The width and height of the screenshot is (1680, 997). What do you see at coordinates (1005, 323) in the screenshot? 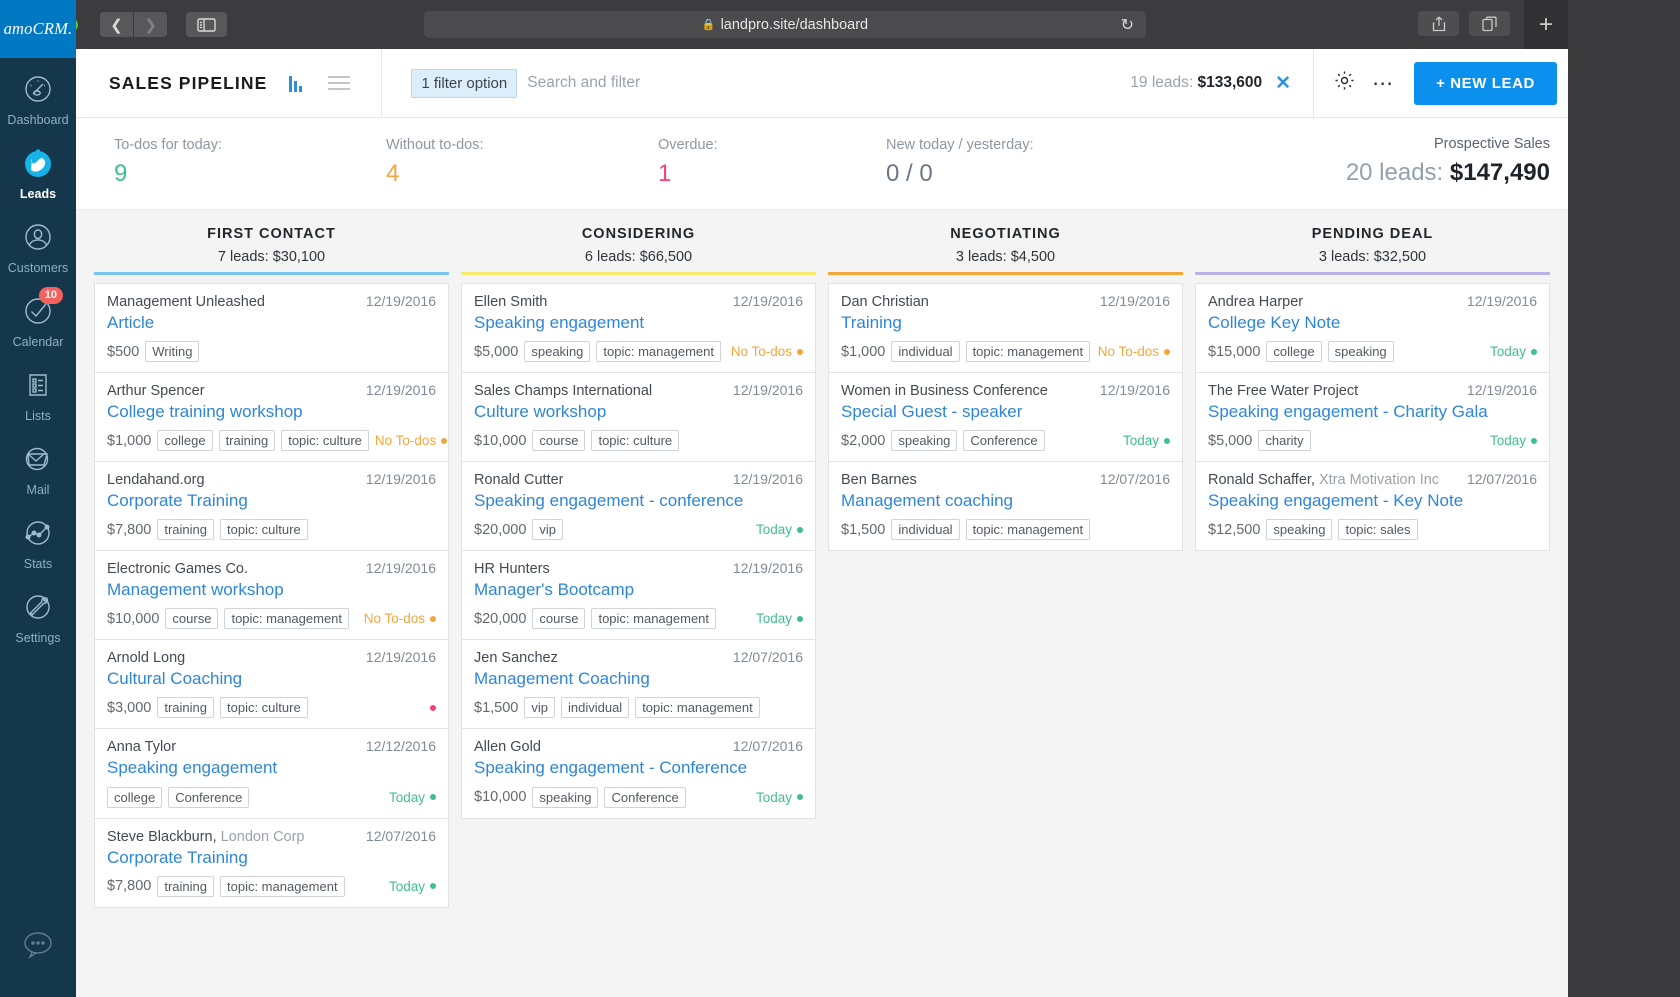
I see `lead-title: Training` at bounding box center [1005, 323].